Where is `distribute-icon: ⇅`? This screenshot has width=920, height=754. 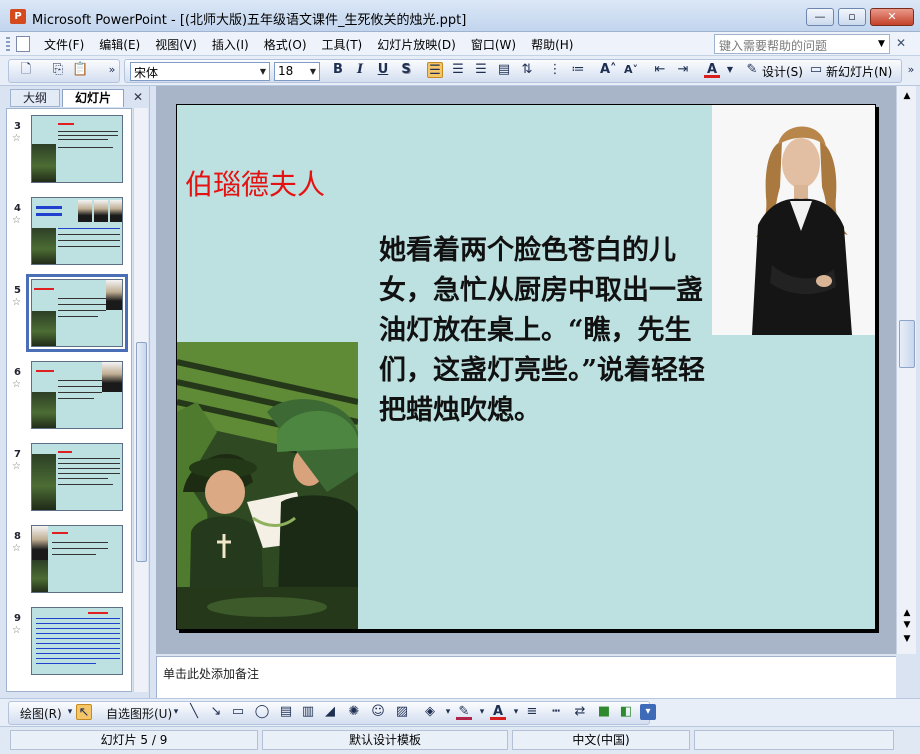
distribute-icon: ⇅ is located at coordinates (527, 70).